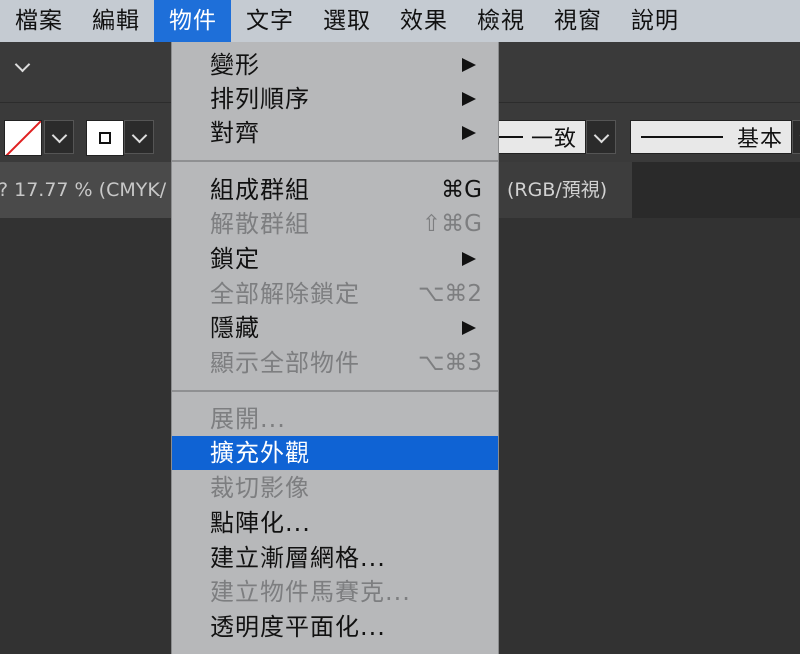 Image resolution: width=800 pixels, height=654 pixels. I want to click on stroke-dropdown-button, so click(139, 137).